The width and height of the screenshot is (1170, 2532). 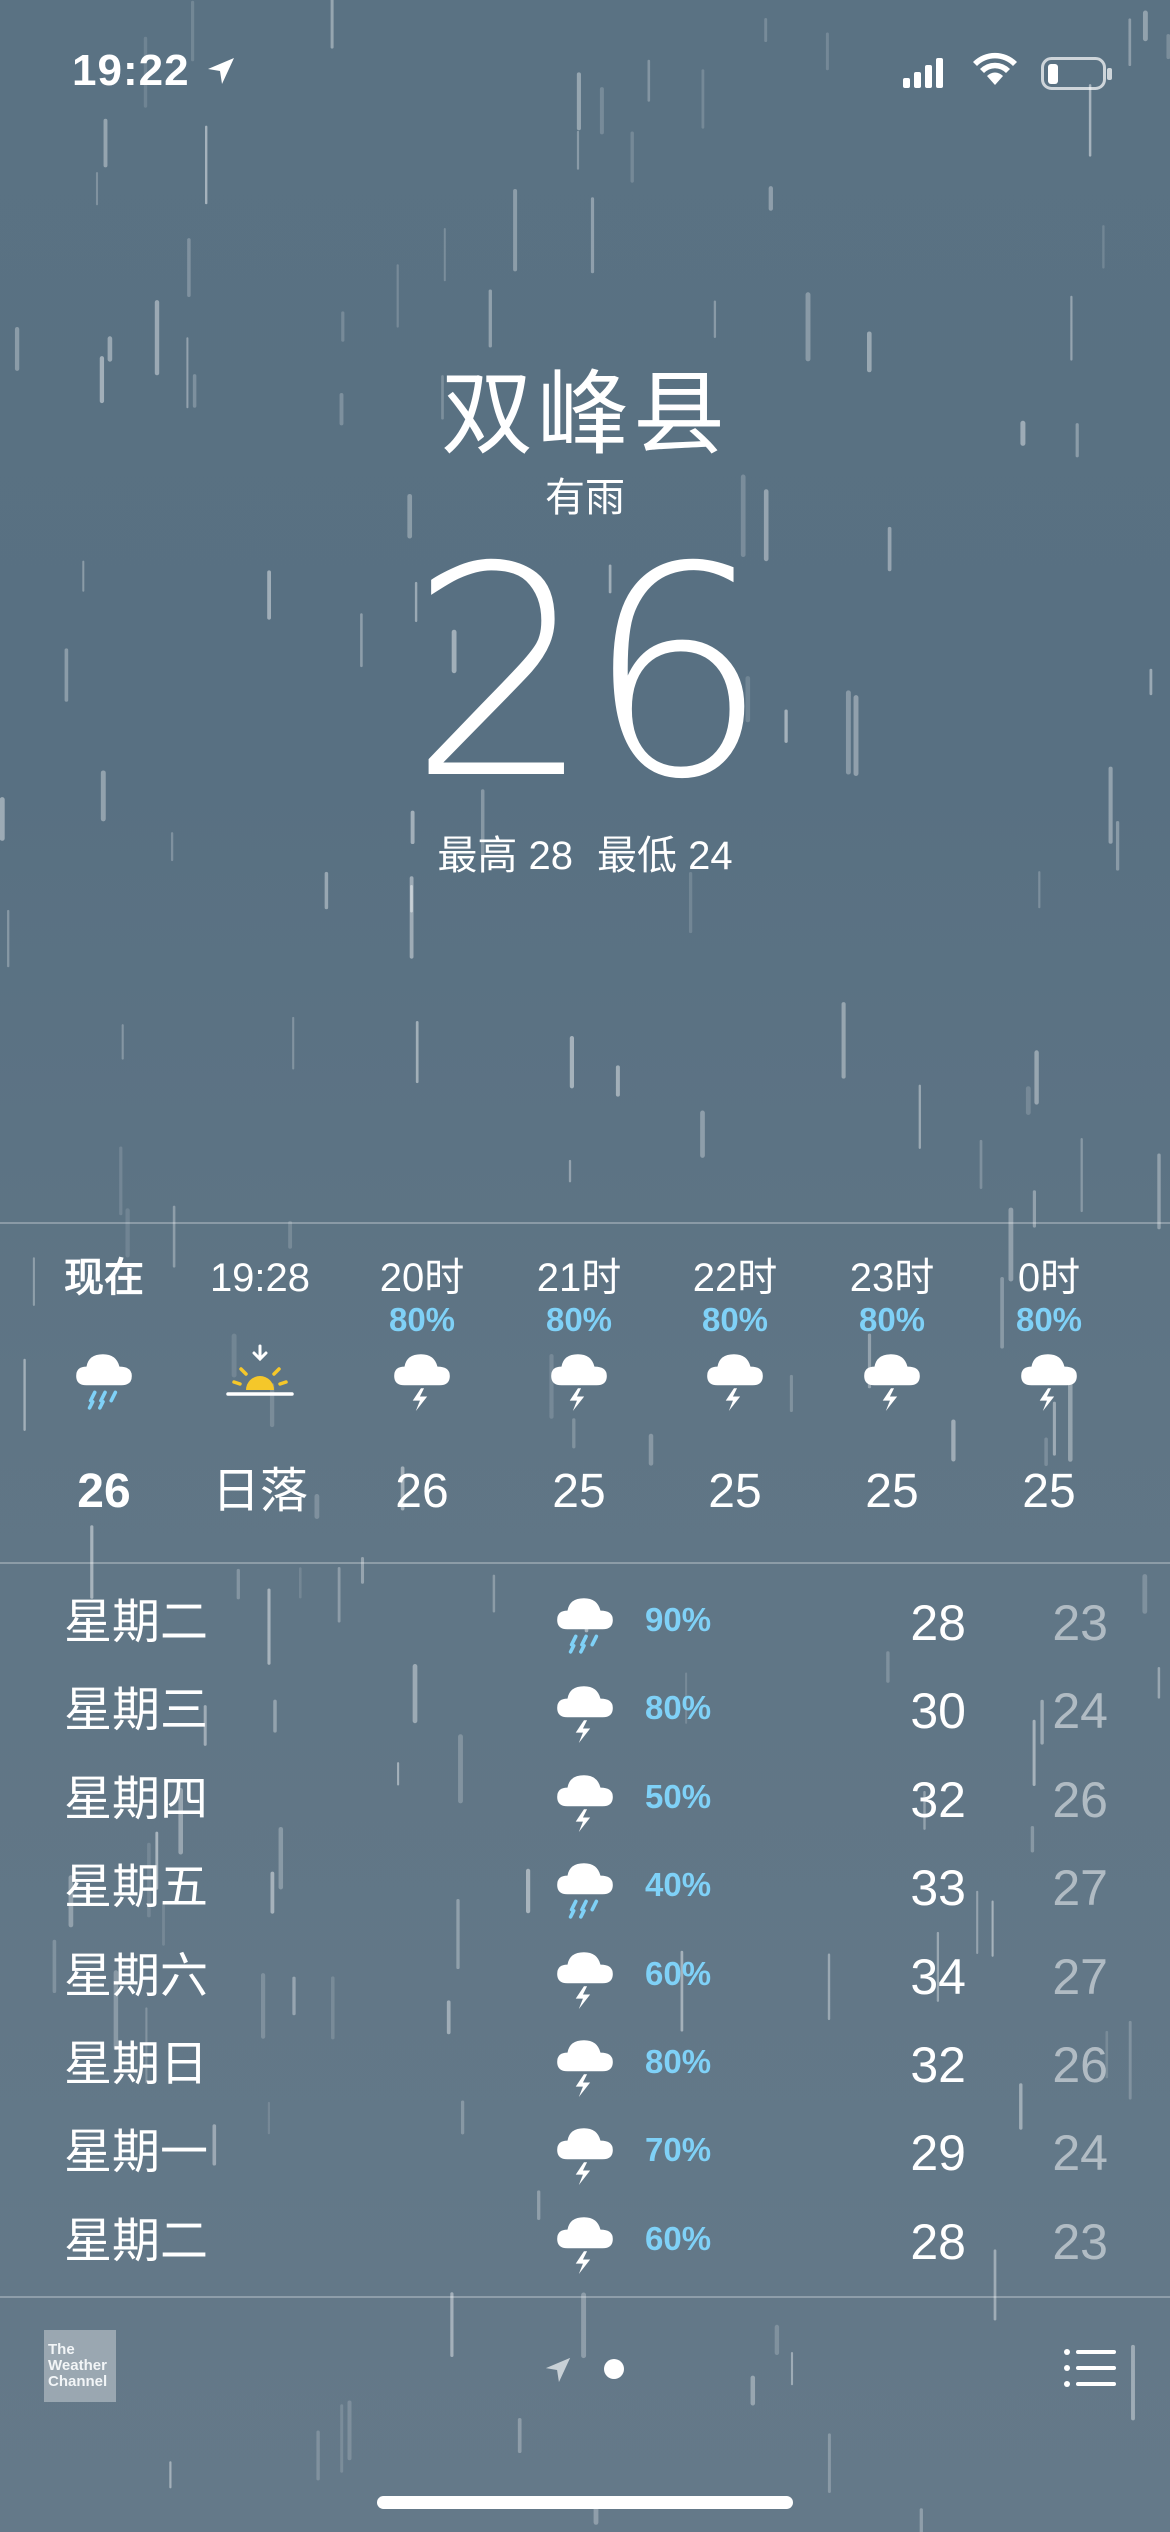 I want to click on daily-row: 星期三 80% 30 24, so click(x=585, y=1712).